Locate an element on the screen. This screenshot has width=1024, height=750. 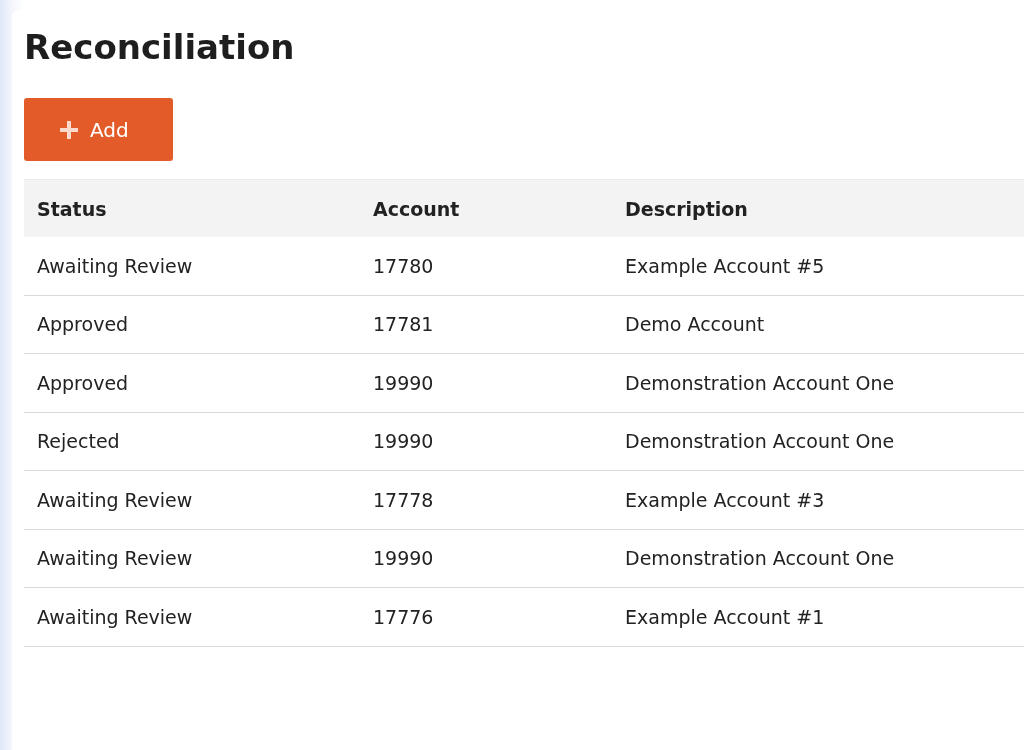
table-cell: Rejected is located at coordinates (192, 441).